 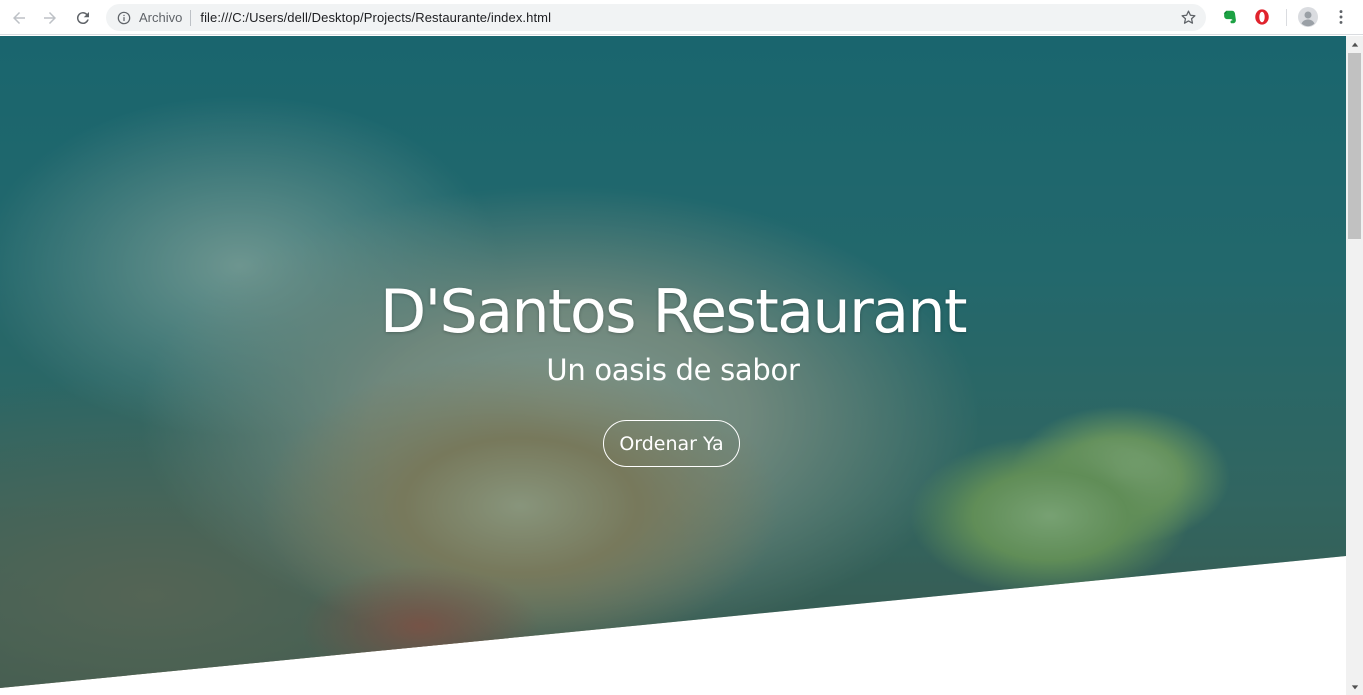 I want to click on hero-subtitle: Un oasis de sabor, so click(x=673, y=370).